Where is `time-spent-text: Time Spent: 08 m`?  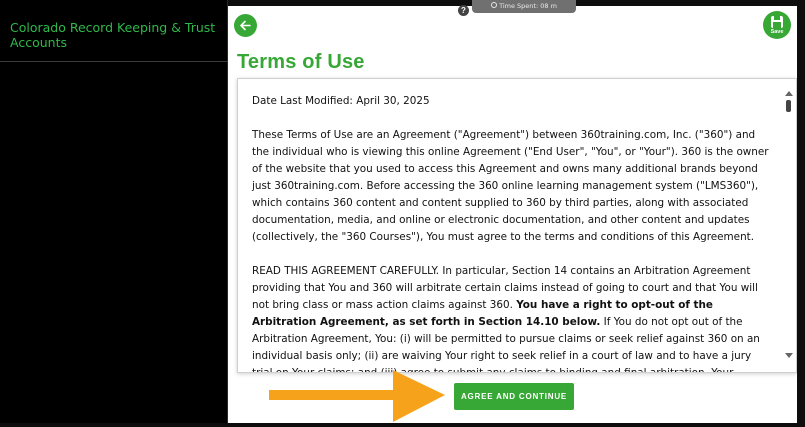
time-spent-text: Time Spent: 08 m is located at coordinates (528, 6).